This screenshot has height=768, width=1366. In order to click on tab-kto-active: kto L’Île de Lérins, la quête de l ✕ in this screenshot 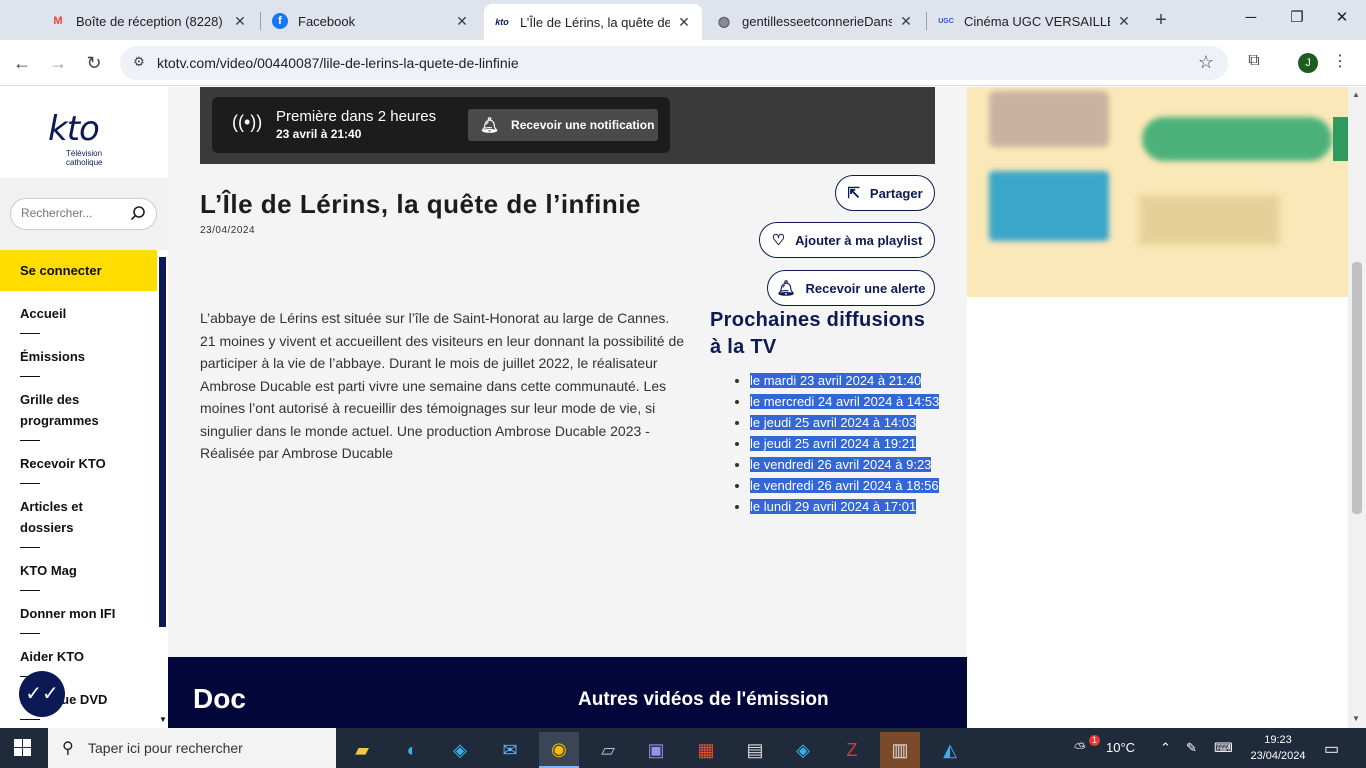, I will do `click(593, 22)`.